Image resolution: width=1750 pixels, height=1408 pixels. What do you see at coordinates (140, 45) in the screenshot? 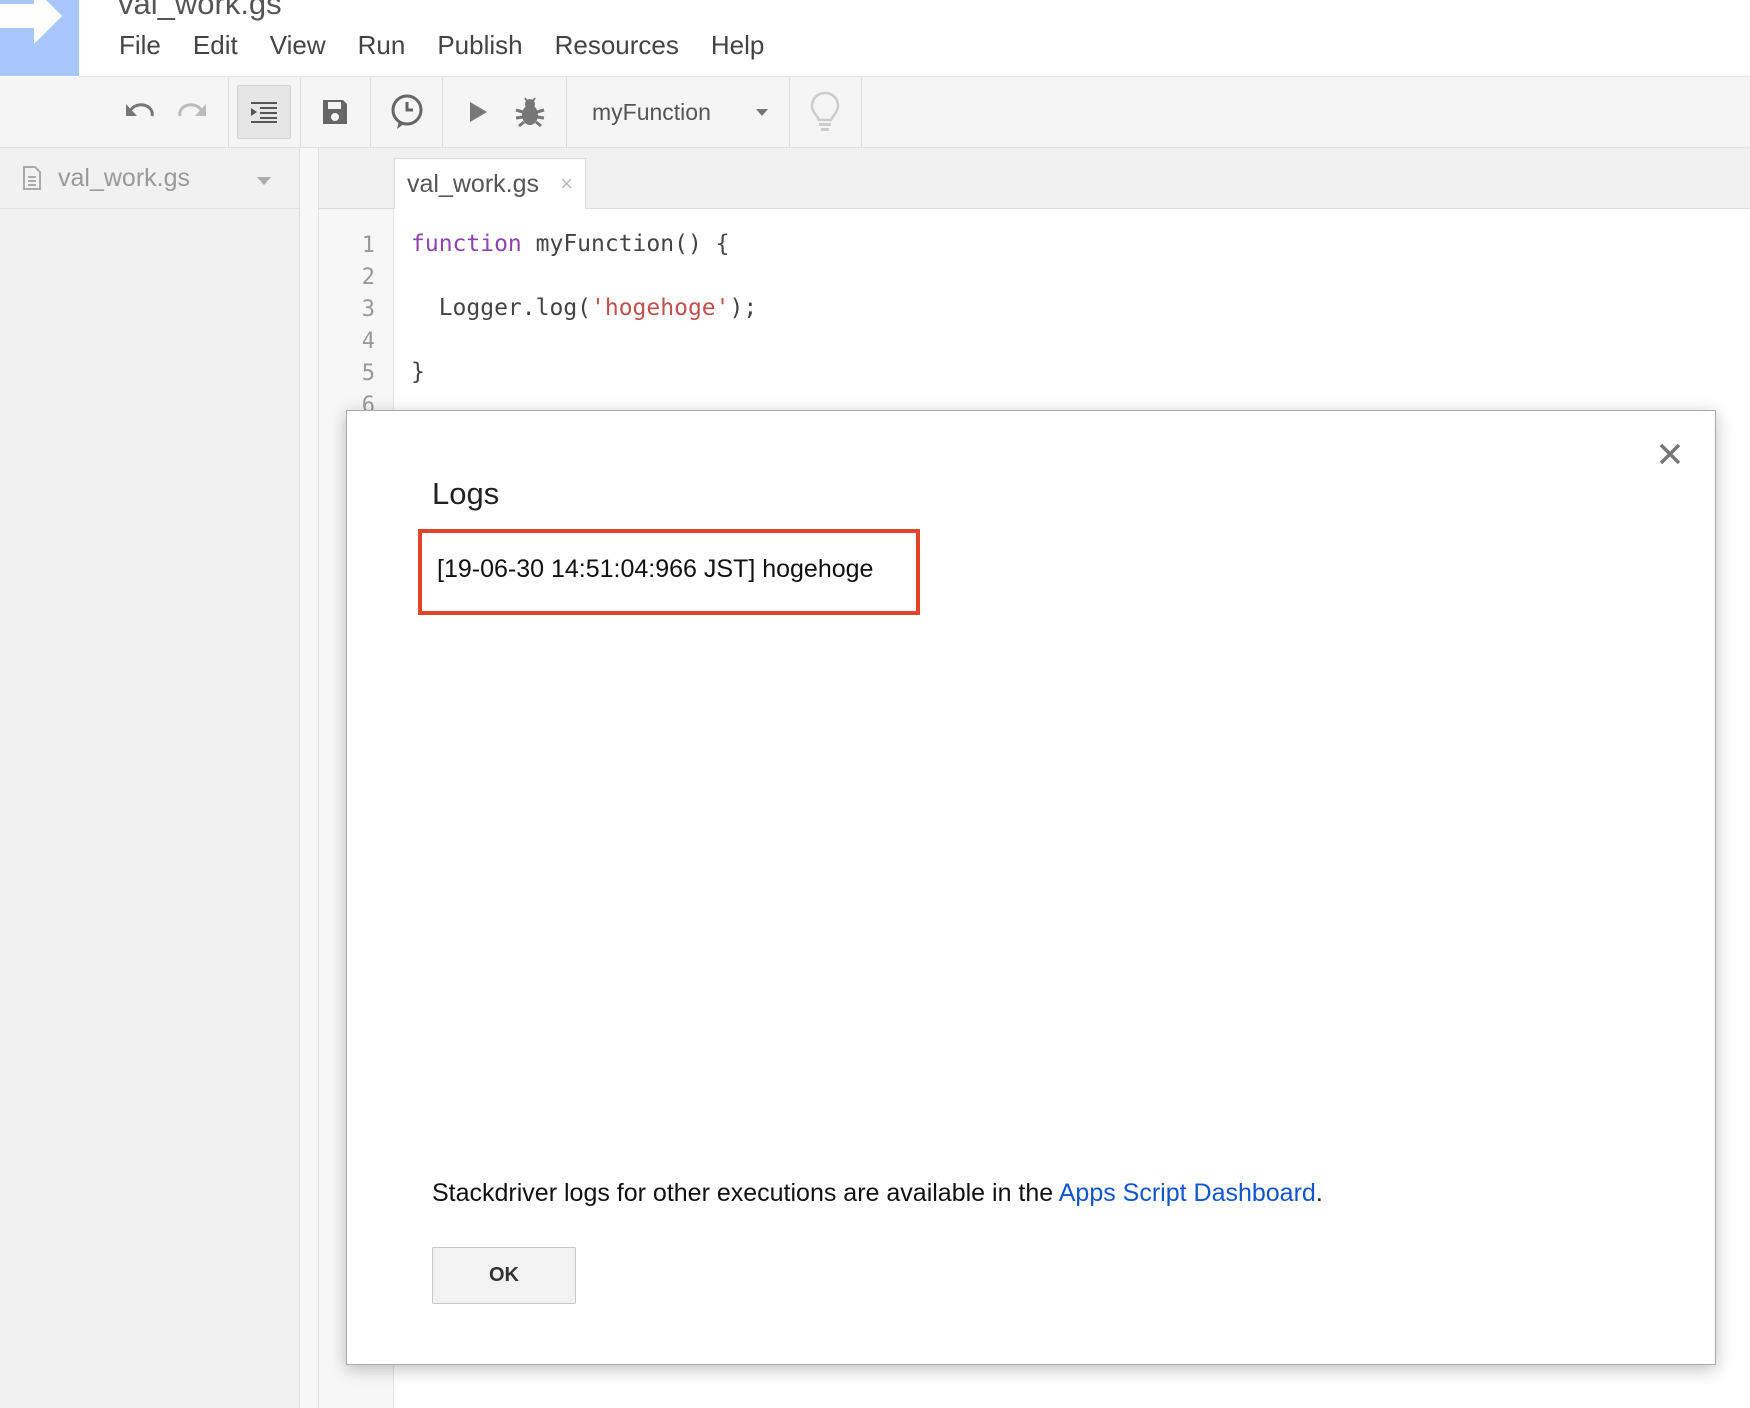
I see `menu-file: File` at bounding box center [140, 45].